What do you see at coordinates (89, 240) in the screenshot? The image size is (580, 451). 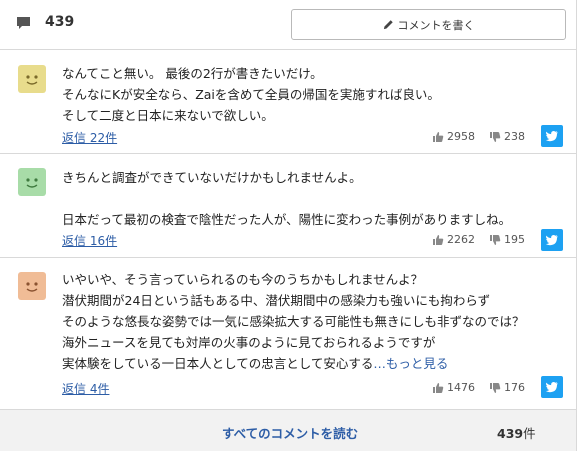 I see `reply-link: 返信 16件` at bounding box center [89, 240].